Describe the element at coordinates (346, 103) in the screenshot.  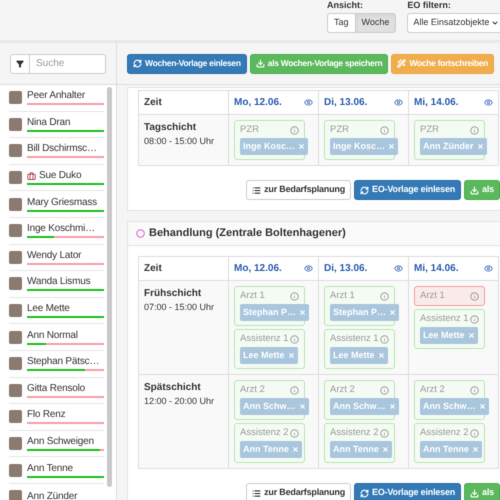
I see `column-header: Di, 13.06.` at that location.